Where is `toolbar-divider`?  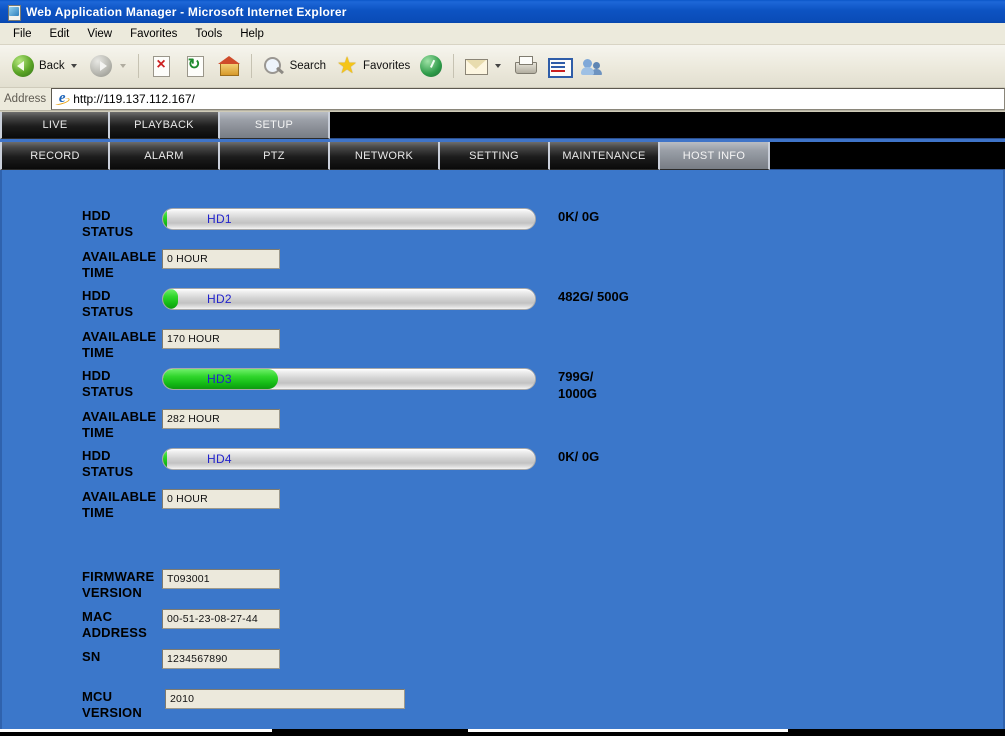
toolbar-divider is located at coordinates (138, 66).